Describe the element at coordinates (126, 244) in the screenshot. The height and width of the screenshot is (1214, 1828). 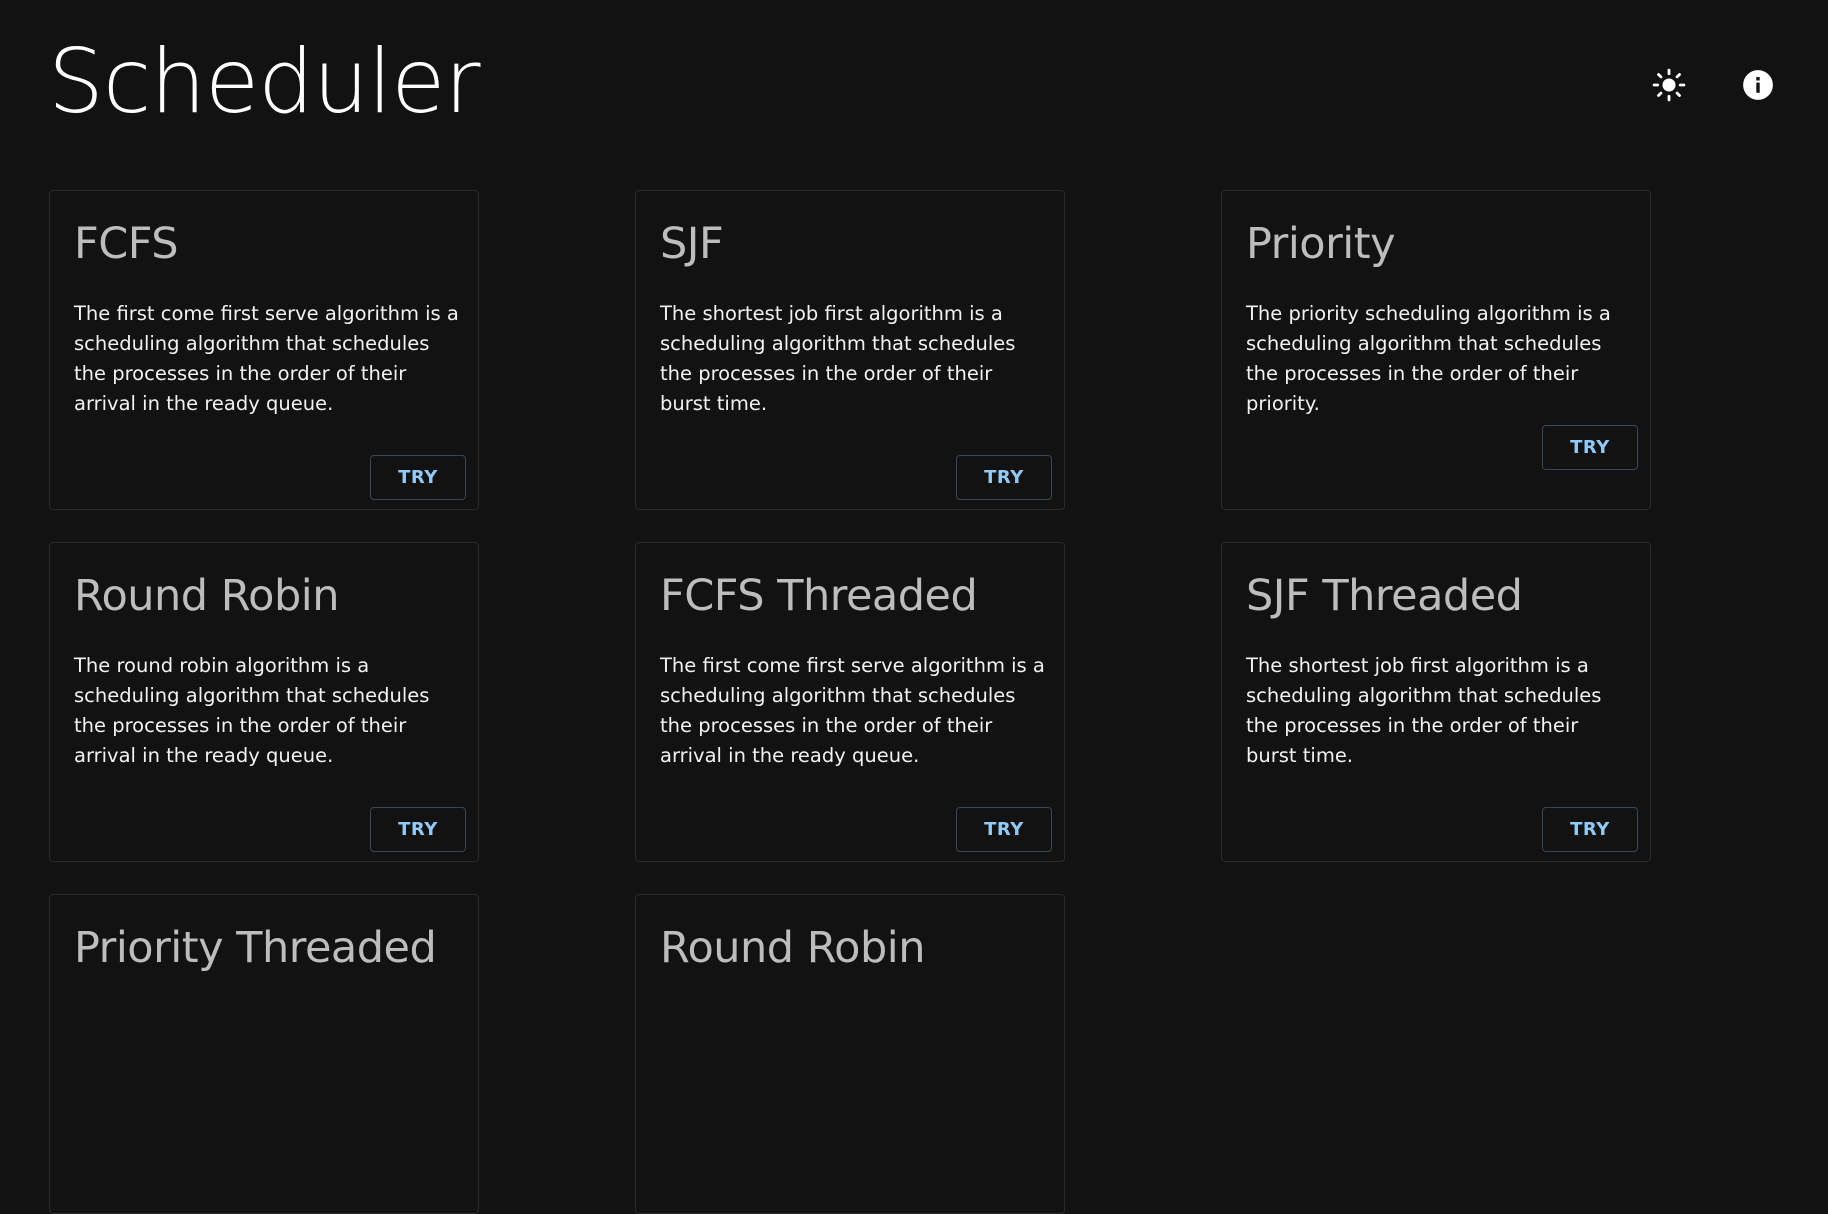
I see `card-title: FCFS` at that location.